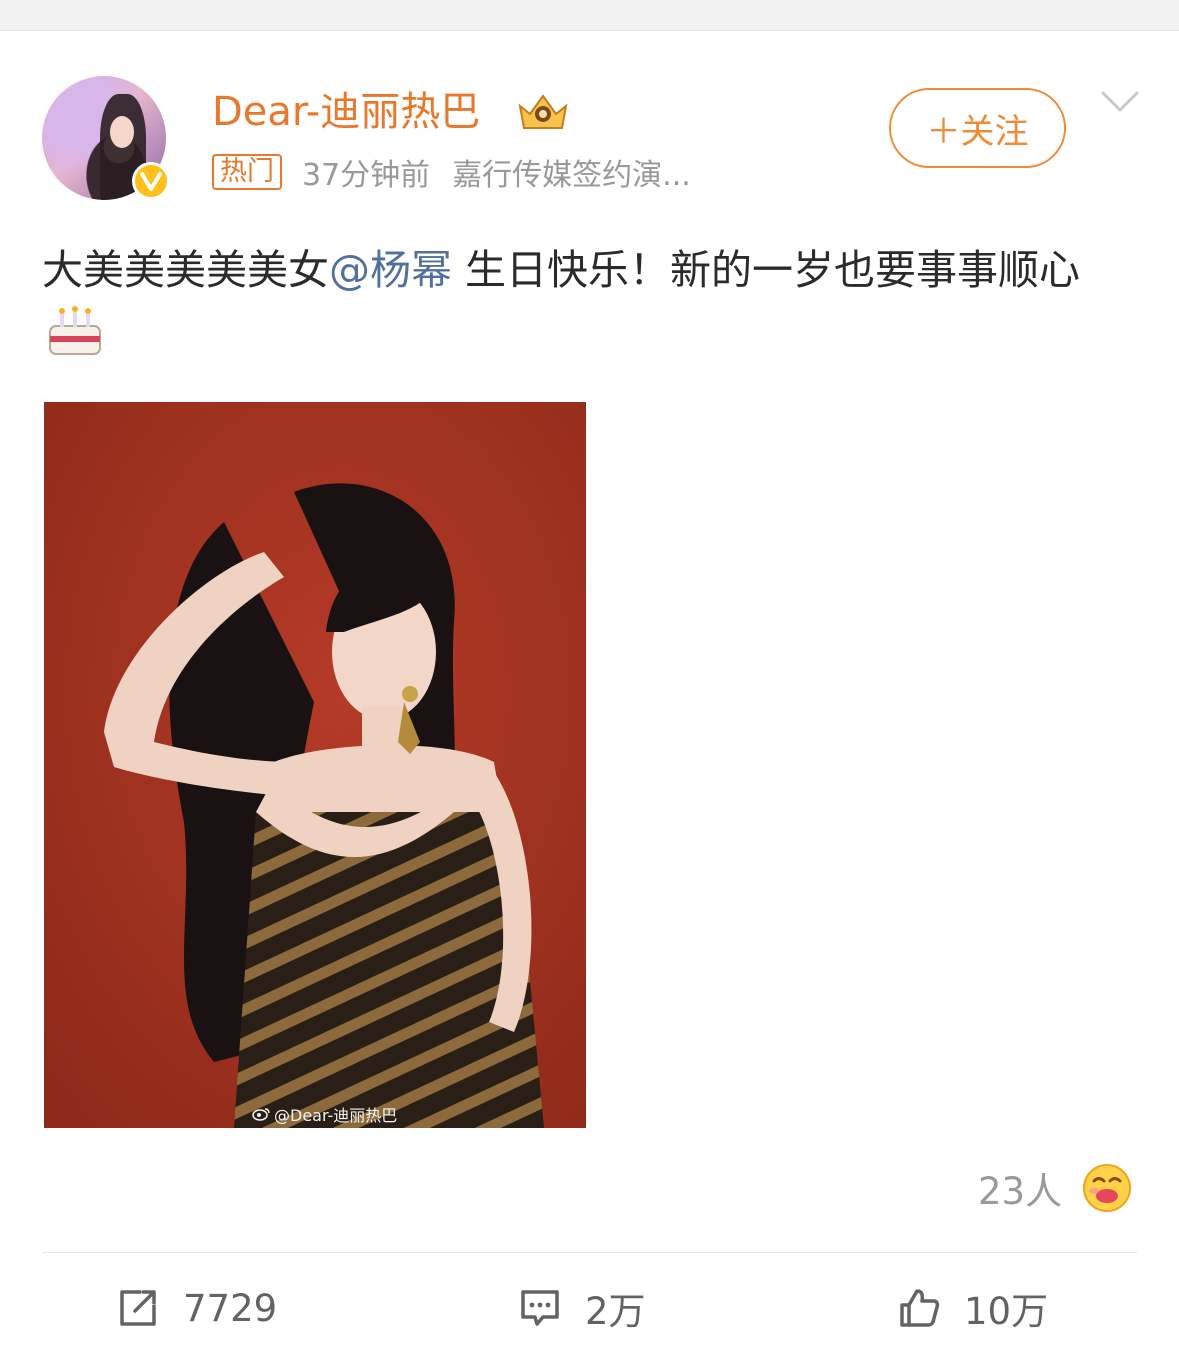 The width and height of the screenshot is (1179, 1361). What do you see at coordinates (390, 270) in the screenshot?
I see `mention-link: @杨幂` at bounding box center [390, 270].